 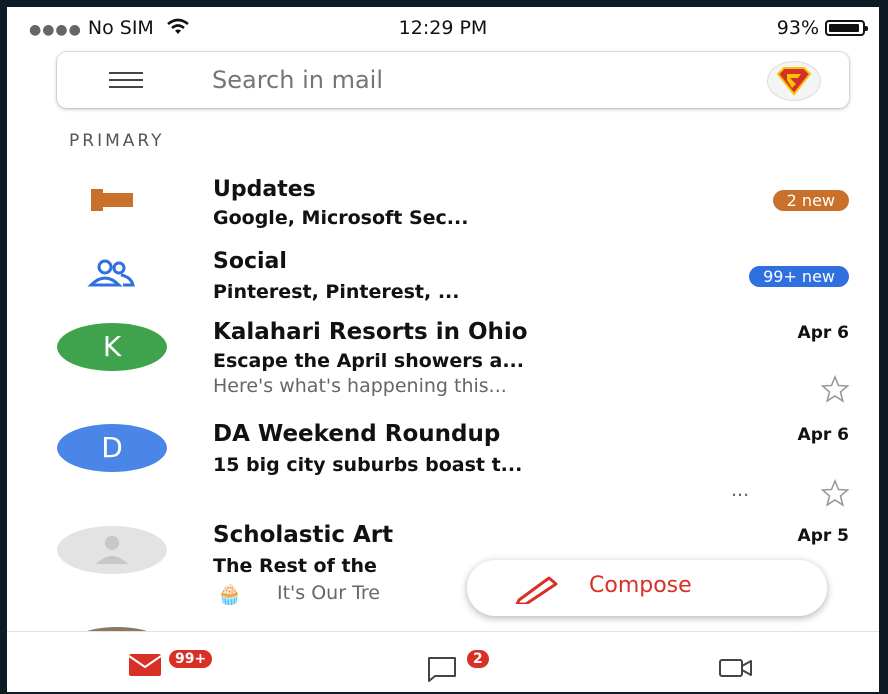 What do you see at coordinates (370, 332) in the screenshot?
I see `sender-name: Kalahari Resorts in Ohio` at bounding box center [370, 332].